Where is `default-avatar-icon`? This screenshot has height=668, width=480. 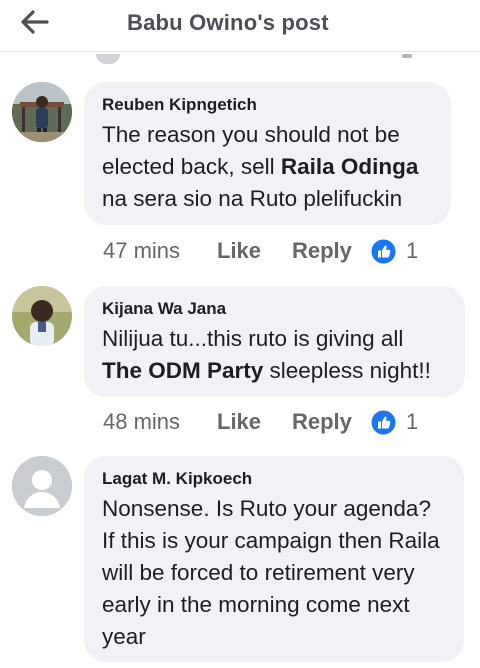 default-avatar-icon is located at coordinates (42, 486).